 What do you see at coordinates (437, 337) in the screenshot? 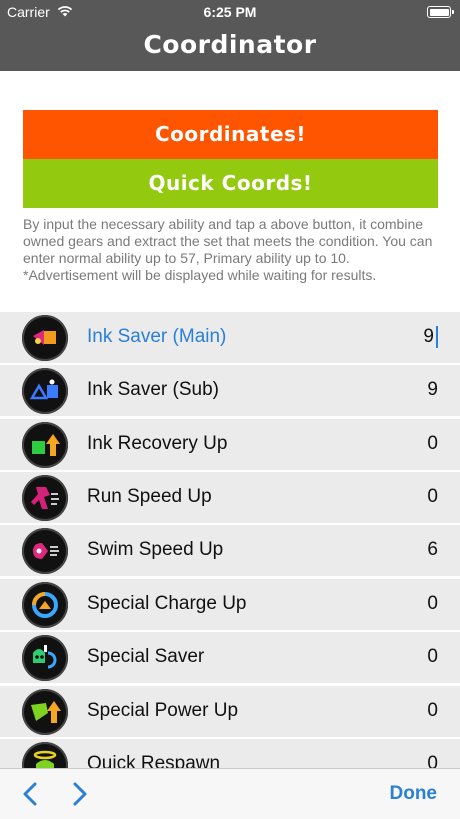
I see `text-cursor` at bounding box center [437, 337].